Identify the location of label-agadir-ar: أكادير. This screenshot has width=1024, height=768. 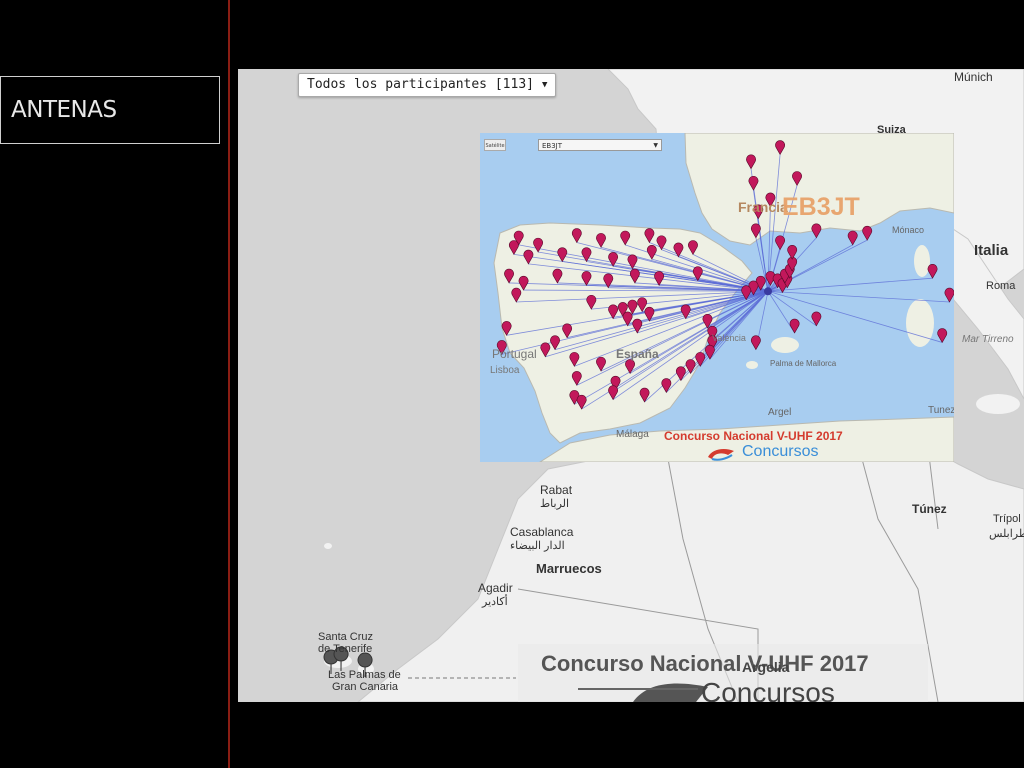
(495, 602).